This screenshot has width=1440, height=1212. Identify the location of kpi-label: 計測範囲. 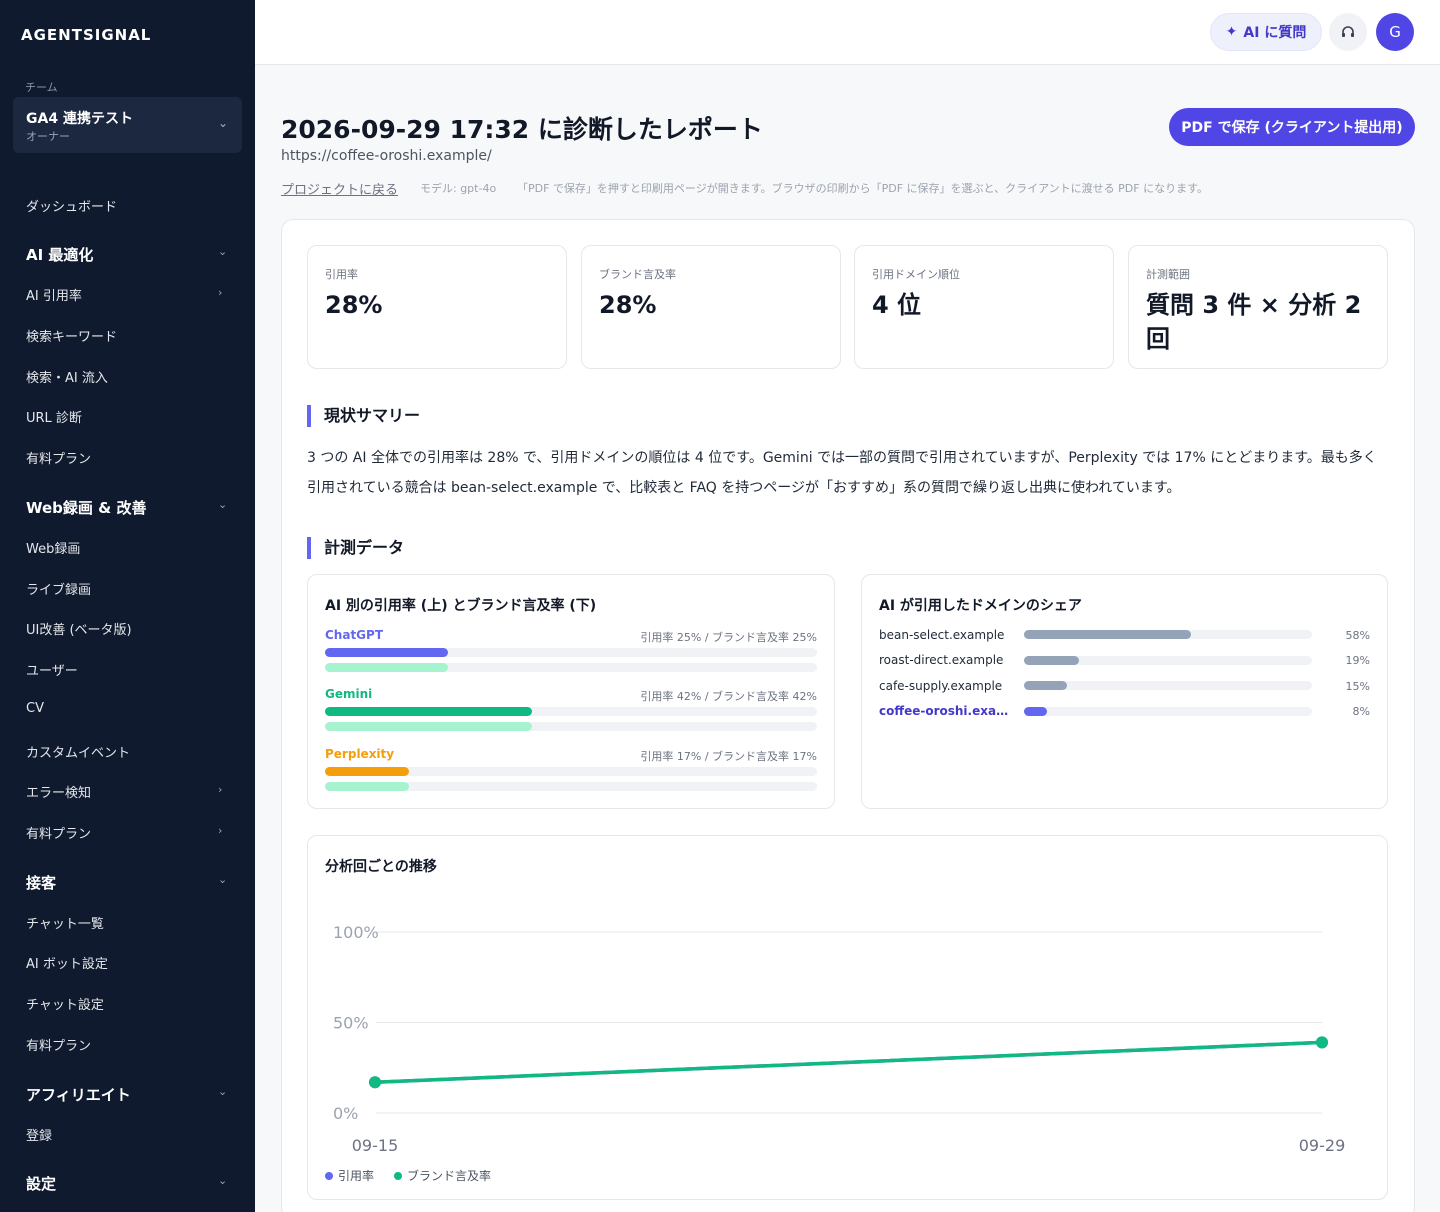
(1168, 274).